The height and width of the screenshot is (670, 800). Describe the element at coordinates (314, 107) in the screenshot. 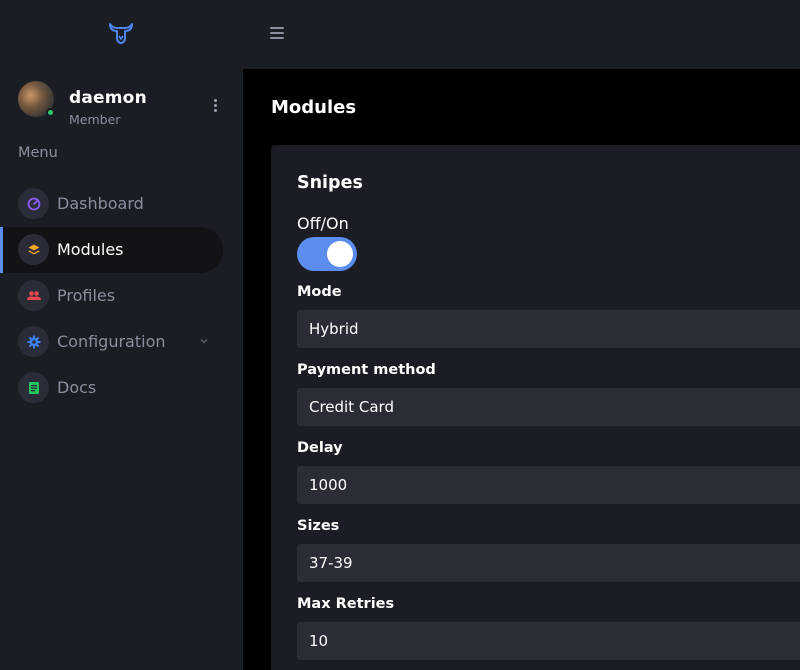

I see `page-title: Modules` at that location.